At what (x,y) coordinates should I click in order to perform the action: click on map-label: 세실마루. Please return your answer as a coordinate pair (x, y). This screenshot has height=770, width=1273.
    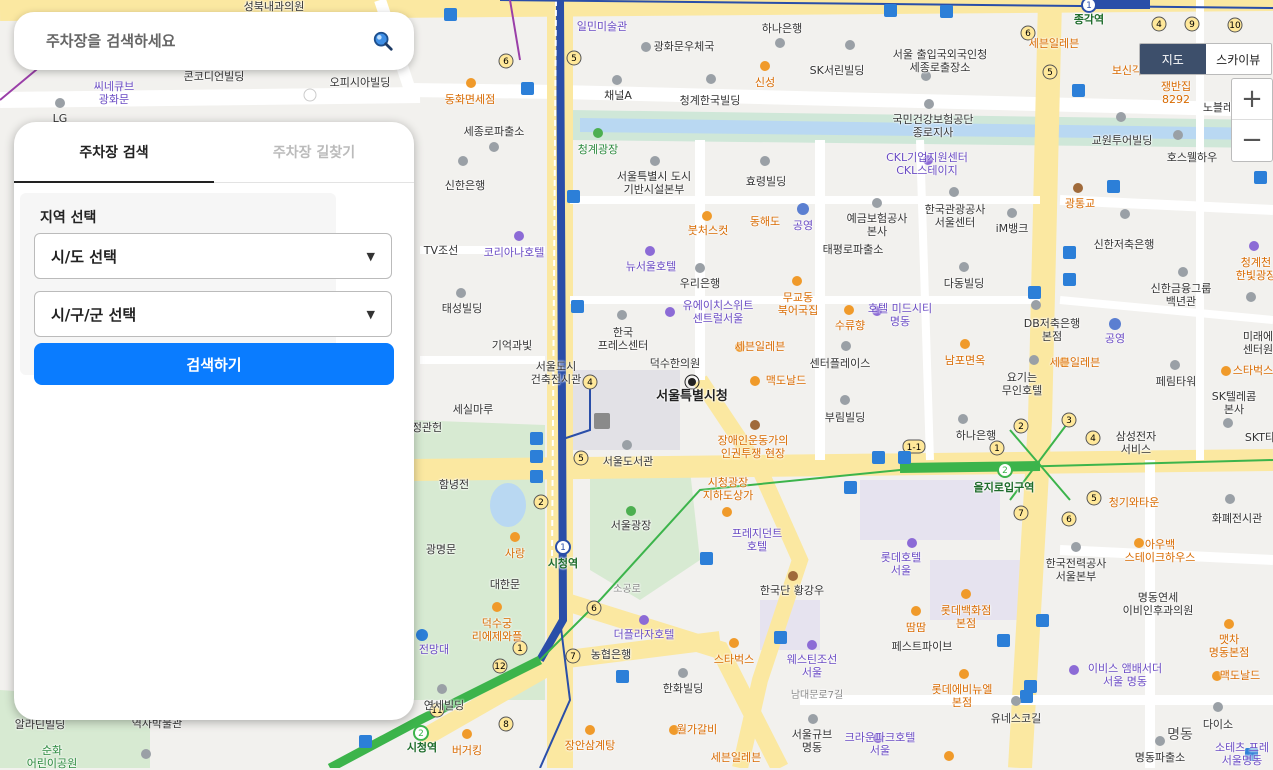
    Looking at the image, I should click on (473, 409).